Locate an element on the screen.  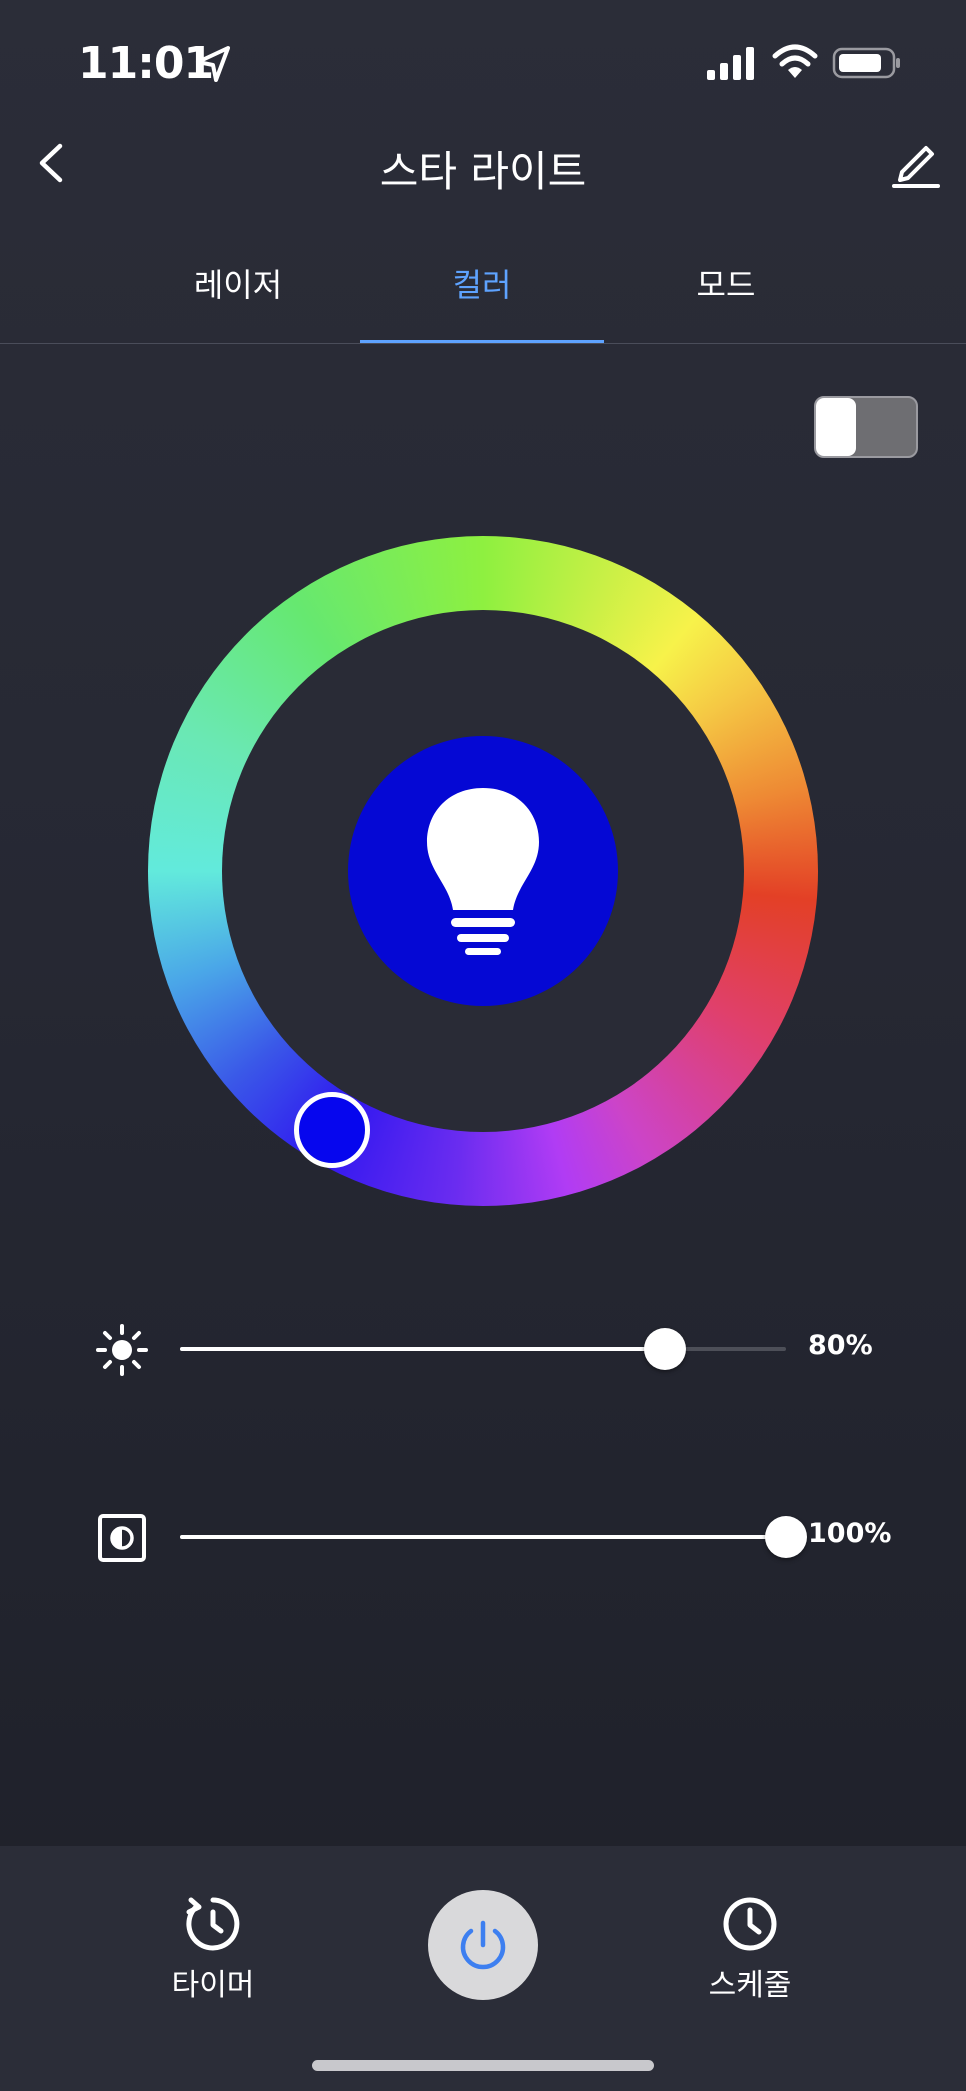
brightness-slider is located at coordinates (483, 1349).